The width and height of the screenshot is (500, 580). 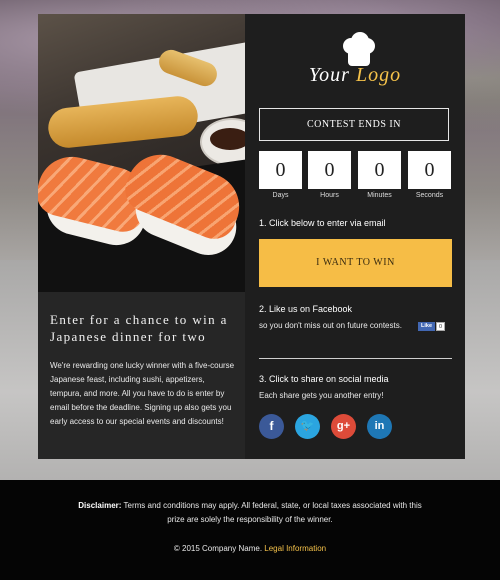 What do you see at coordinates (227, 139) in the screenshot?
I see `photo-sauce` at bounding box center [227, 139].